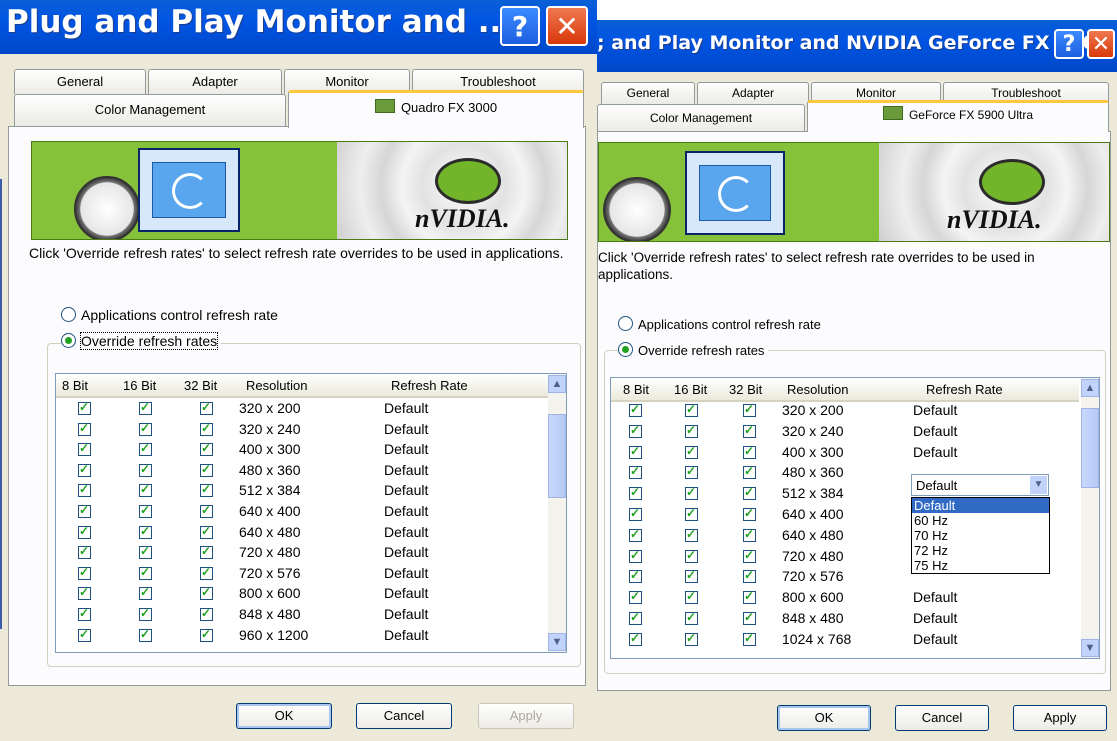 The image size is (1117, 741). Describe the element at coordinates (1090, 388) in the screenshot. I see `scroll-up-button: ▲` at that location.